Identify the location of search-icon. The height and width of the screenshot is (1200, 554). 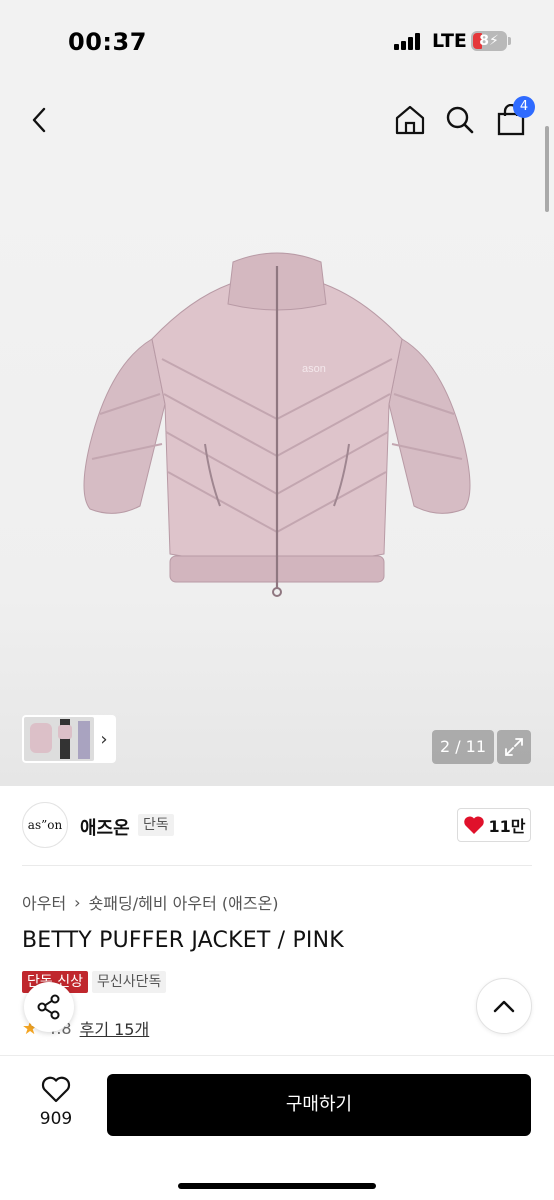
(460, 120).